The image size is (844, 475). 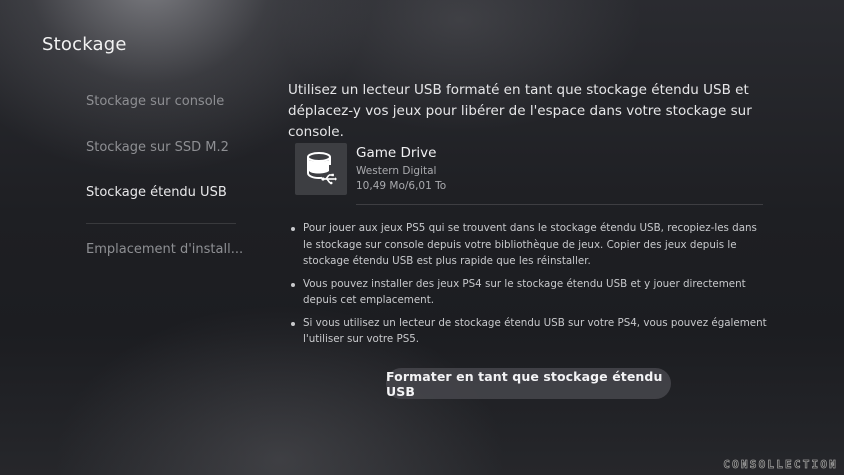 I want to click on sidebar-item-m2-ssd-storage: Stockage sur SSD M.2, so click(x=157, y=151).